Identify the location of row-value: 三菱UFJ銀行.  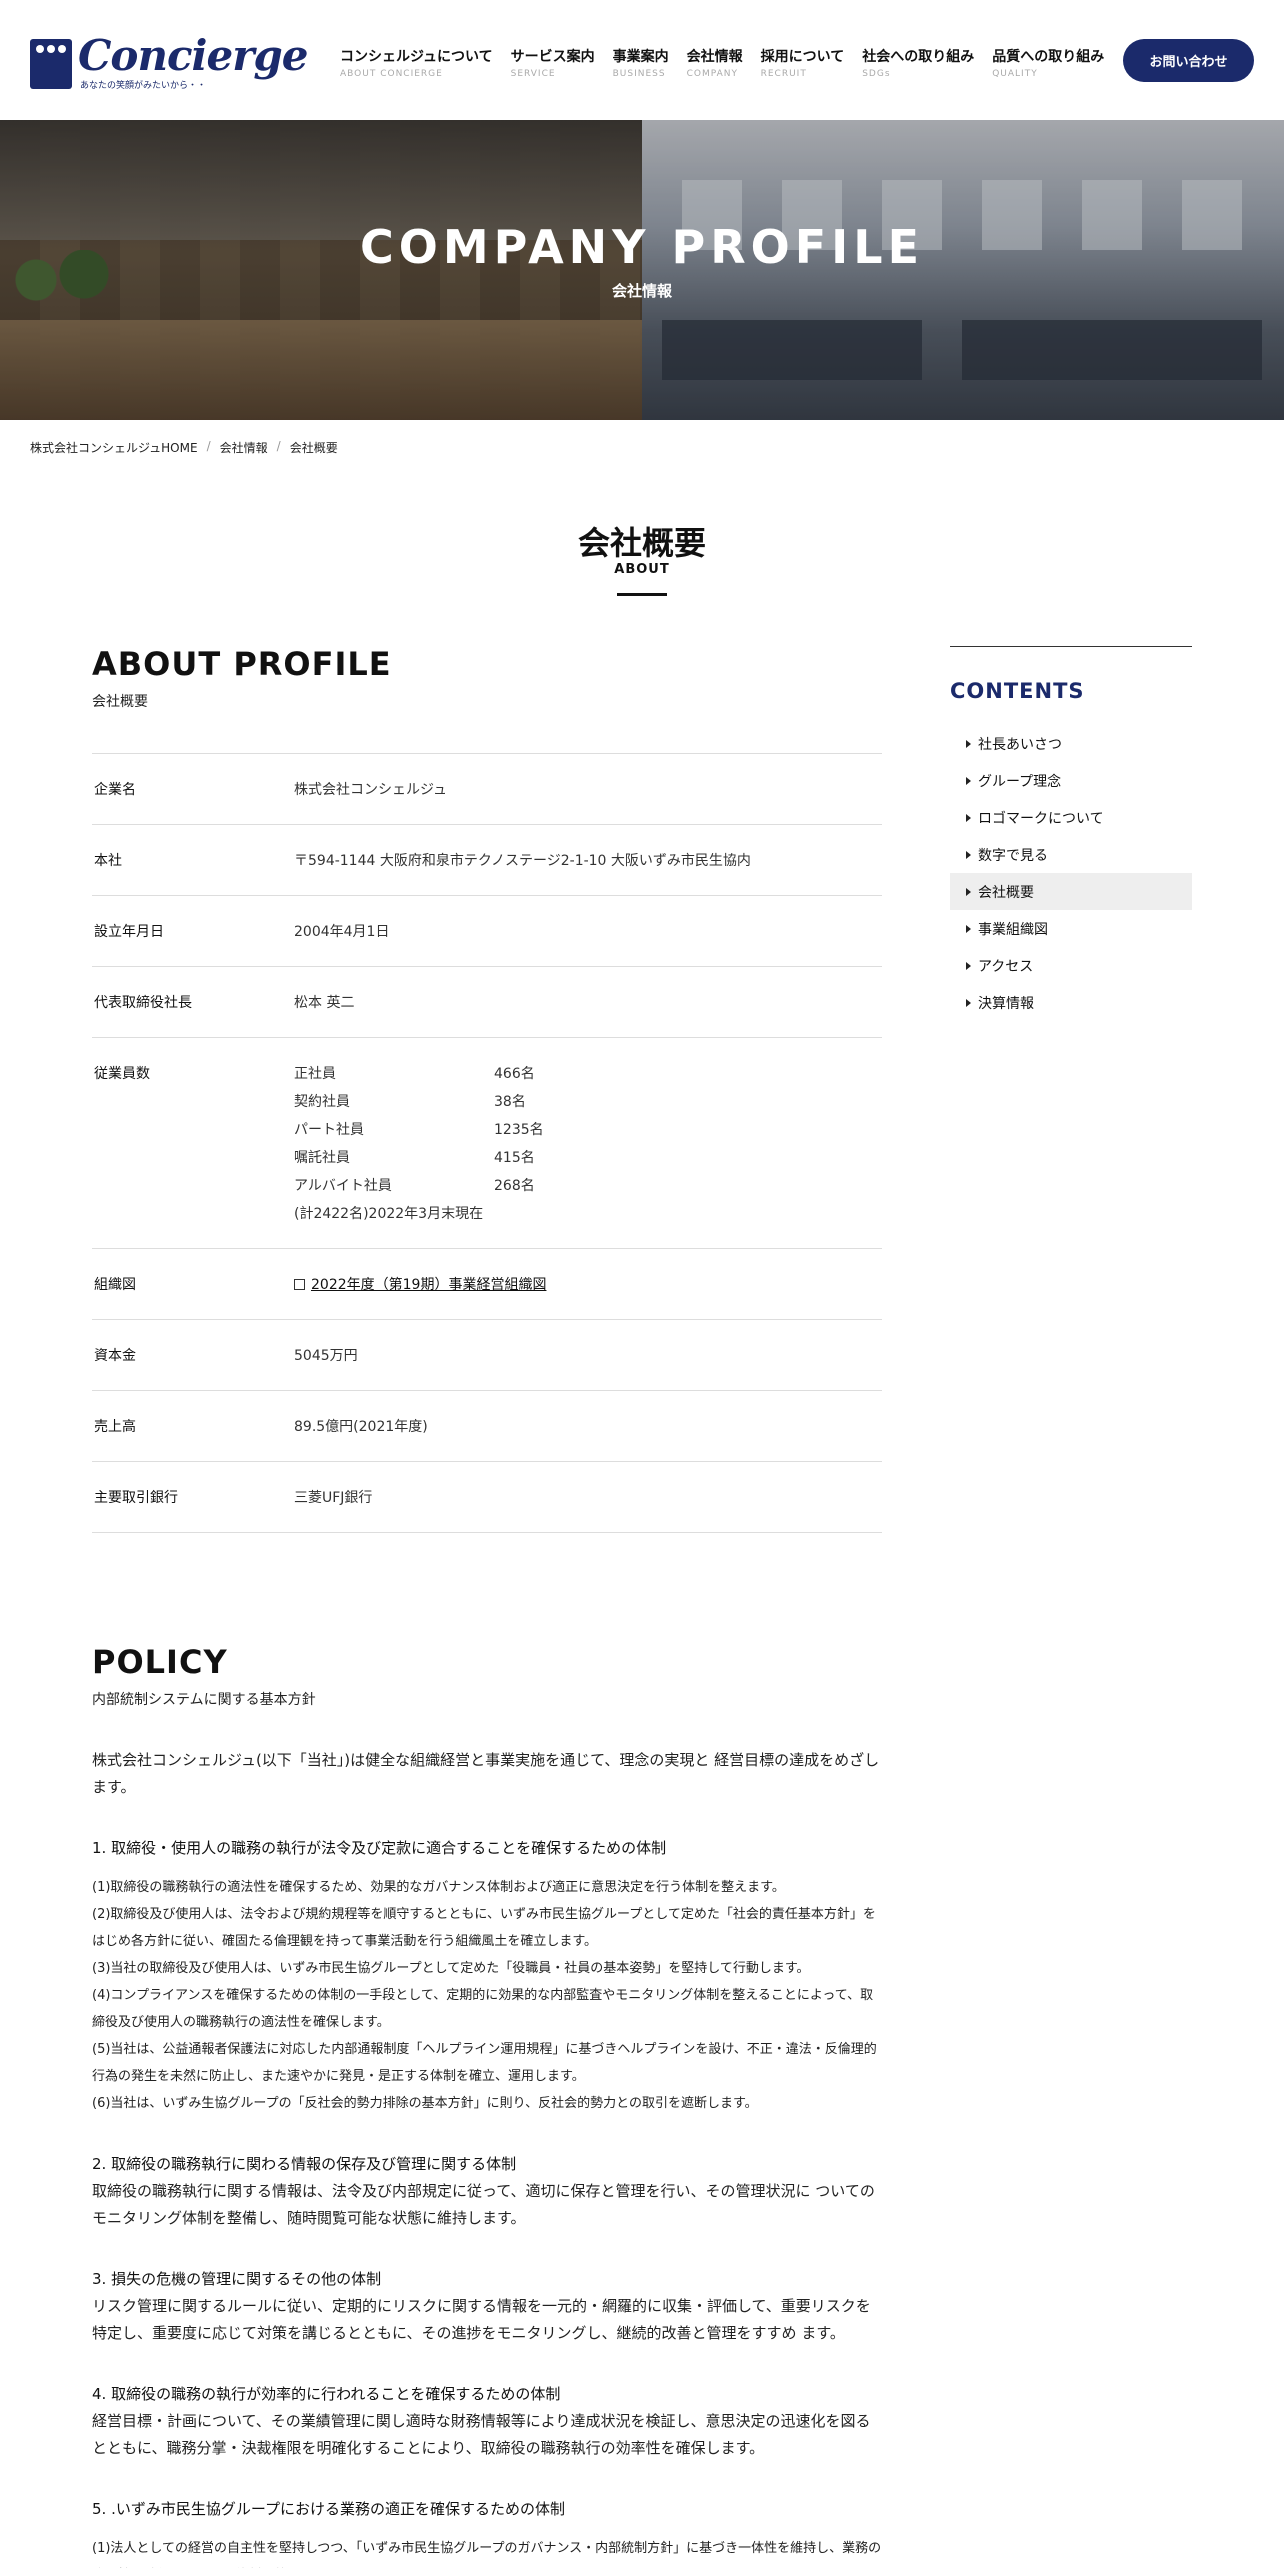
(333, 1498).